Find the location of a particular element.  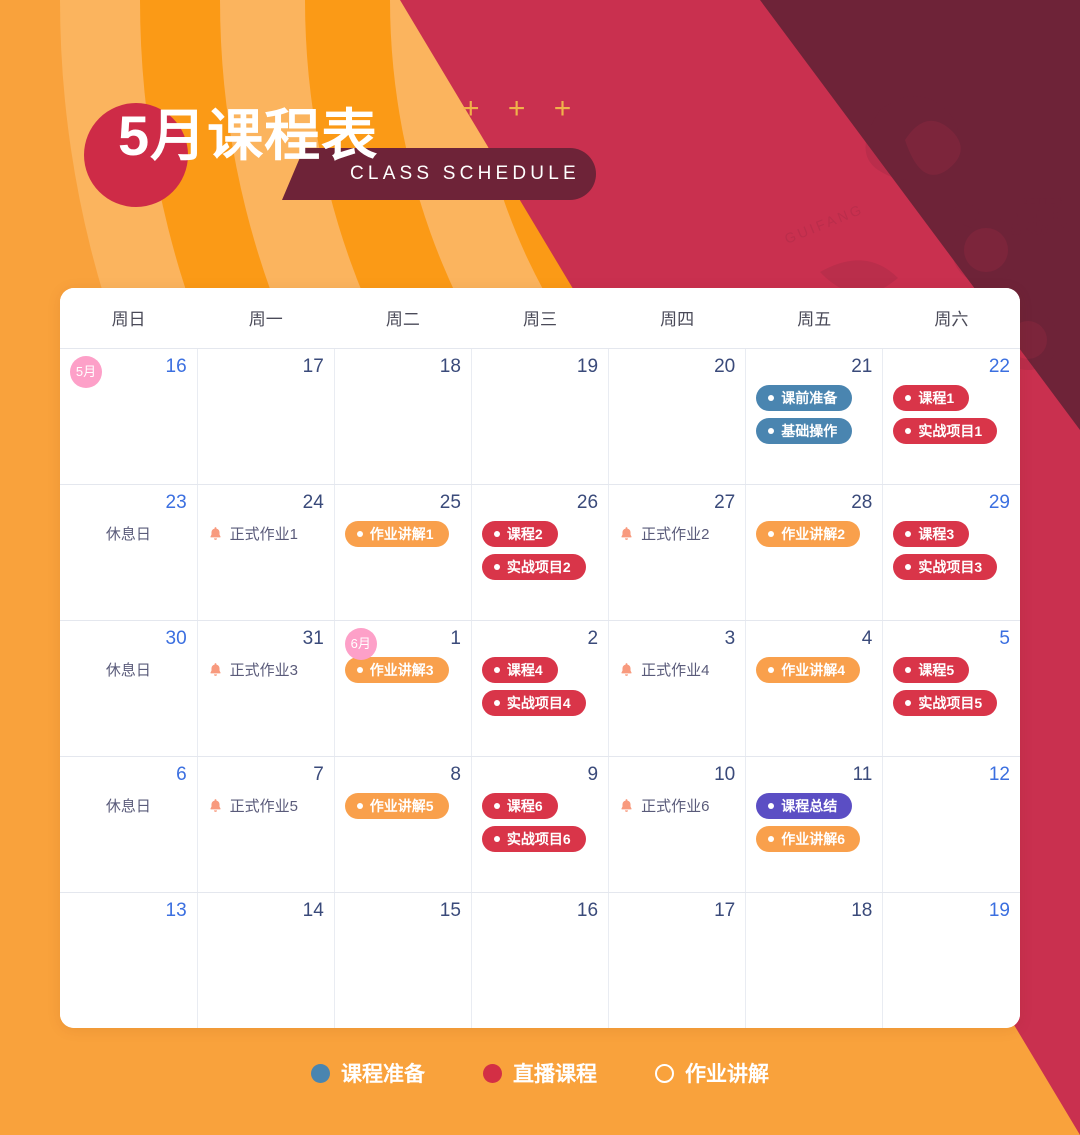

calendar-day-cell: 3 正式作业4 is located at coordinates (677, 688).